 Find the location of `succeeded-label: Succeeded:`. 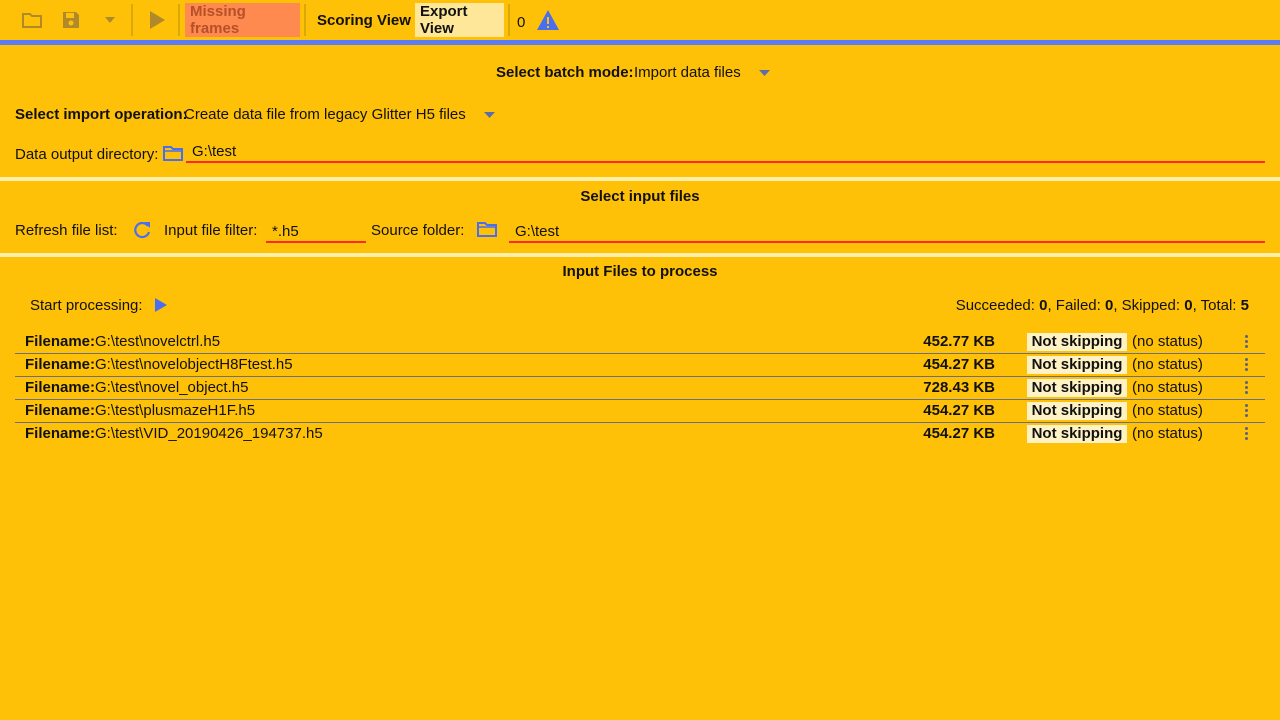

succeeded-label: Succeeded: is located at coordinates (995, 305).